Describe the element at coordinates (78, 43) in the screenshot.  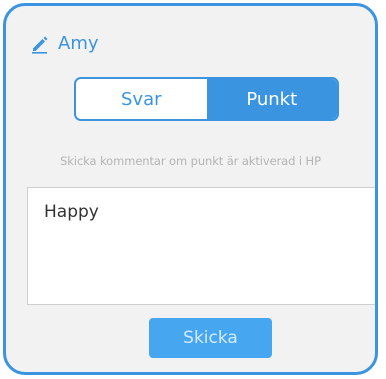
I see `author-name: Amy` at that location.